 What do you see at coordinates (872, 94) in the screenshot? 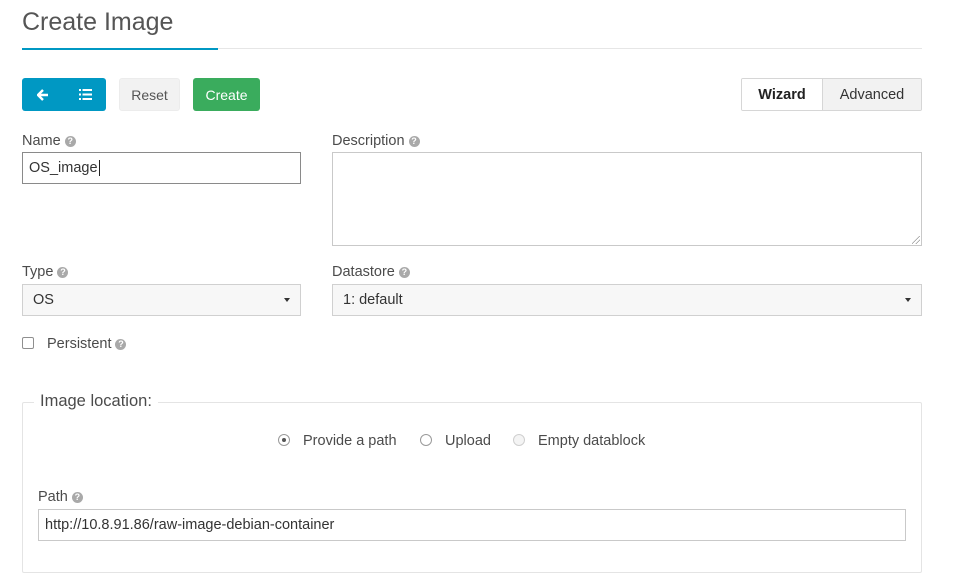
I see `advanced-tab: Advanced` at bounding box center [872, 94].